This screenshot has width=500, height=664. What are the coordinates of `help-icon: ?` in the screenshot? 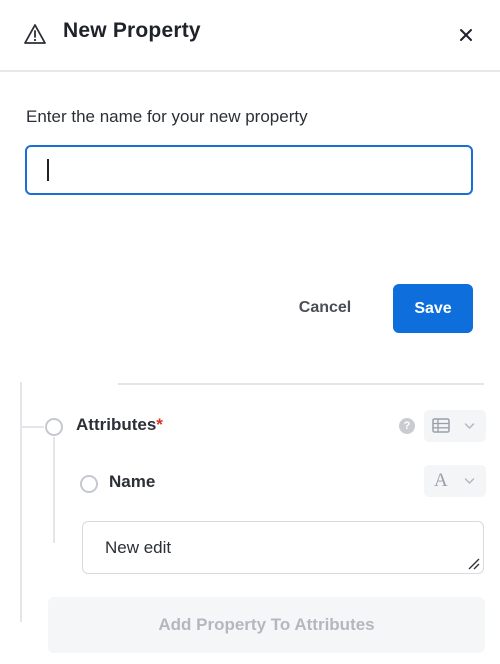 It's located at (407, 426).